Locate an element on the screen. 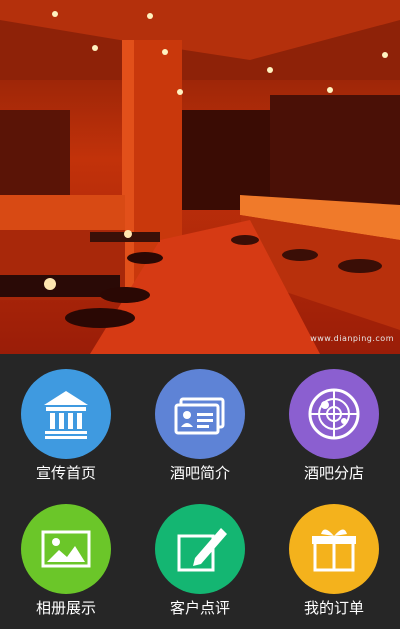 The width and height of the screenshot is (400, 629). menu-item-label: 相册展示 is located at coordinates (65, 608).